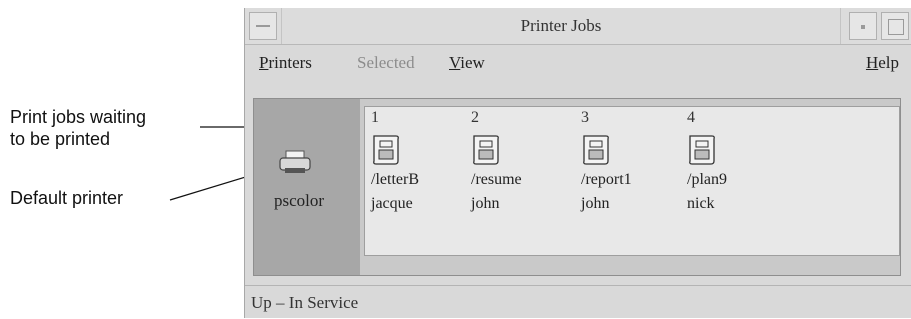 Image resolution: width=911 pixels, height=319 pixels. Describe the element at coordinates (888, 62) in the screenshot. I see `menu-help-label: elp` at that location.